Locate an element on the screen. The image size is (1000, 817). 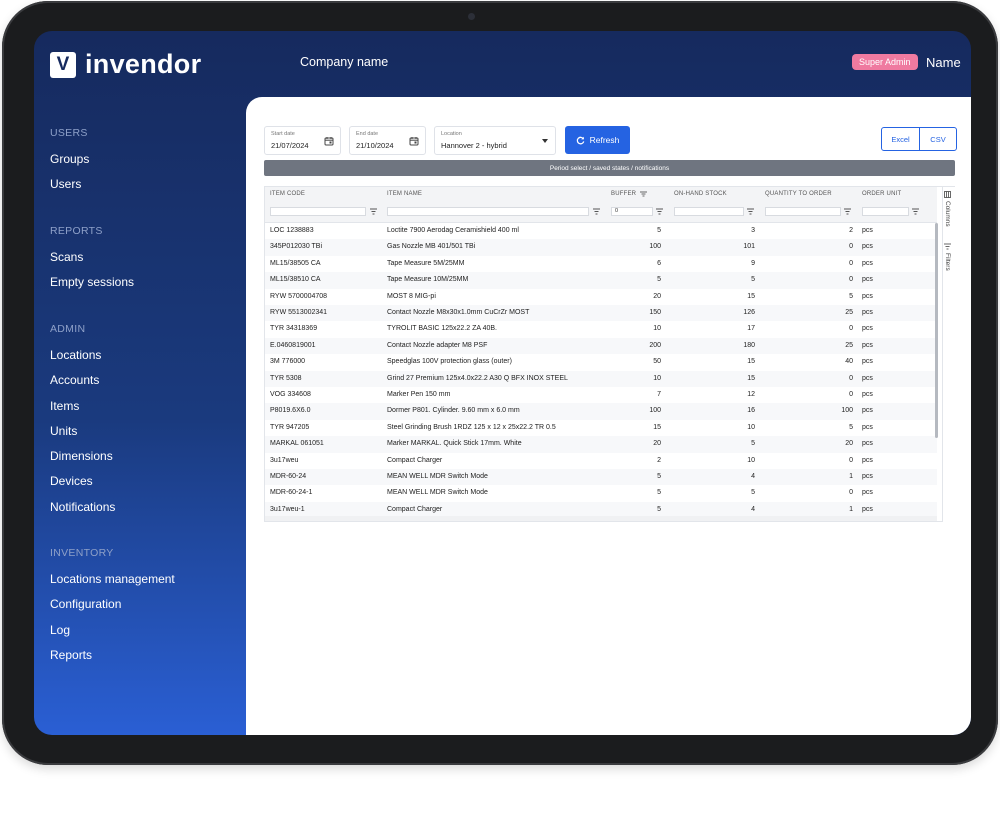
order-unit-filter-input is located at coordinates (885, 211).